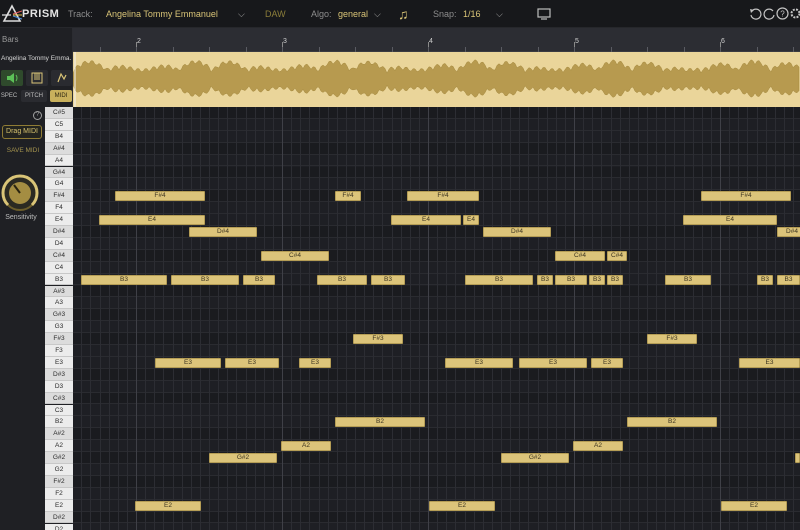 The image size is (800, 530). What do you see at coordinates (59, 505) in the screenshot?
I see `note-label: E2` at bounding box center [59, 505].